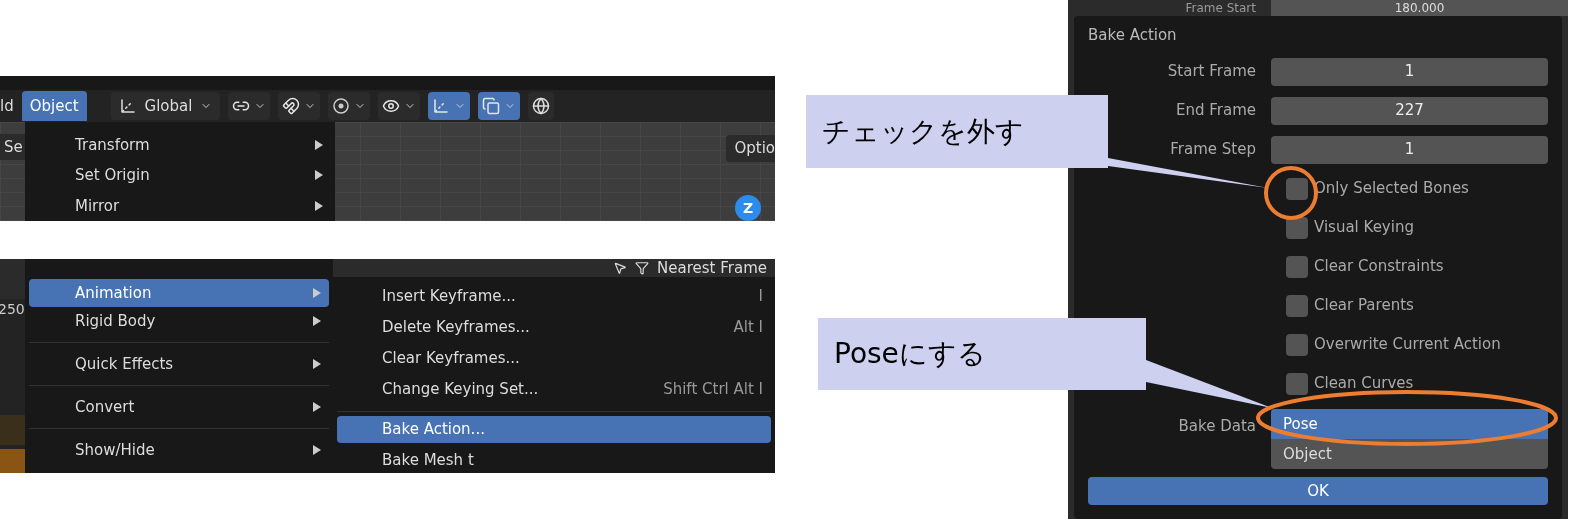  Describe the element at coordinates (1379, 267) in the screenshot. I see `checkbox-label: Clear Constraints` at that location.